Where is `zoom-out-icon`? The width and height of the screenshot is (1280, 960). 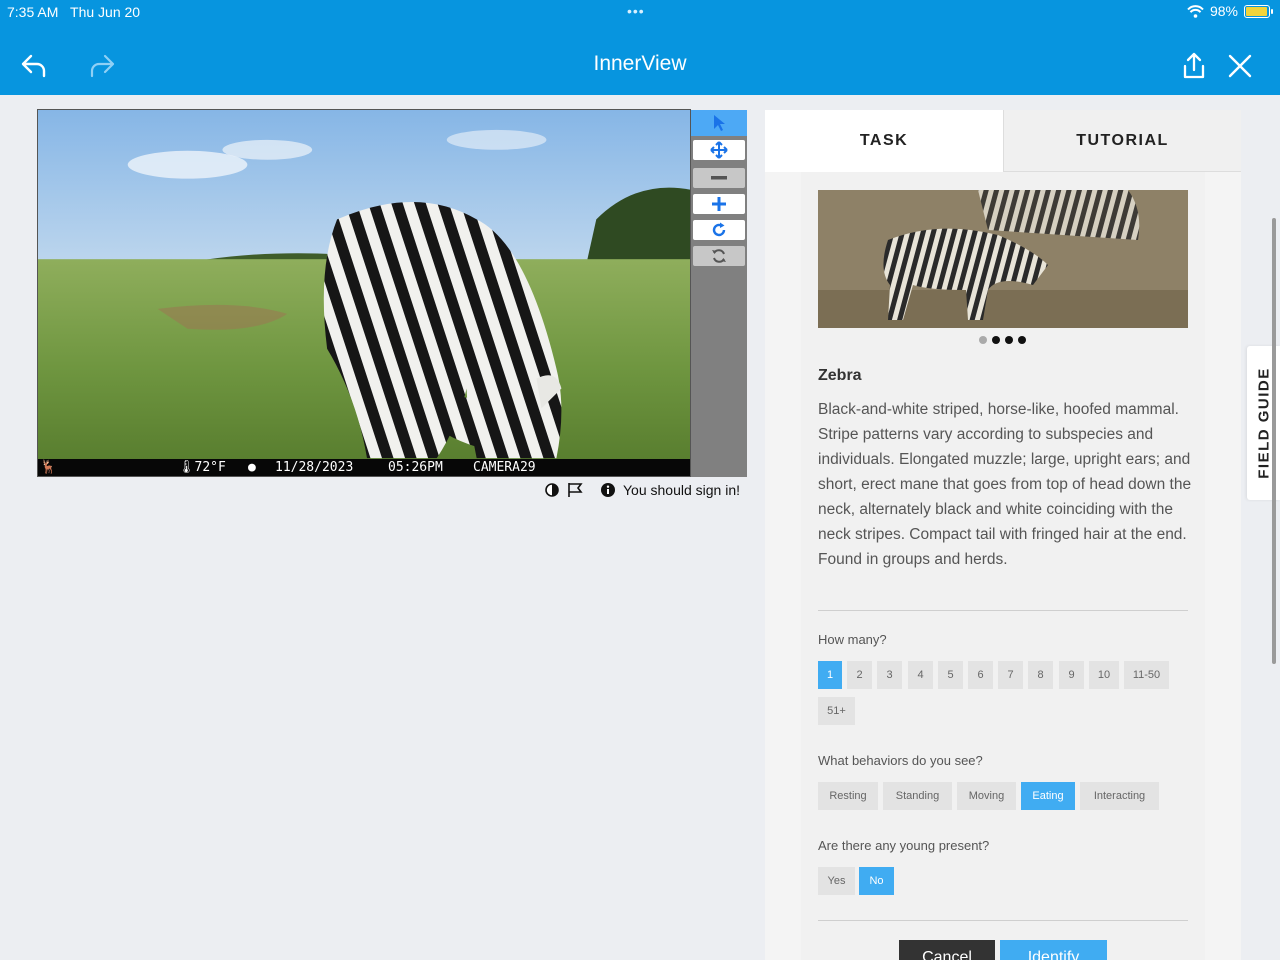
zoom-out-icon is located at coordinates (719, 178).